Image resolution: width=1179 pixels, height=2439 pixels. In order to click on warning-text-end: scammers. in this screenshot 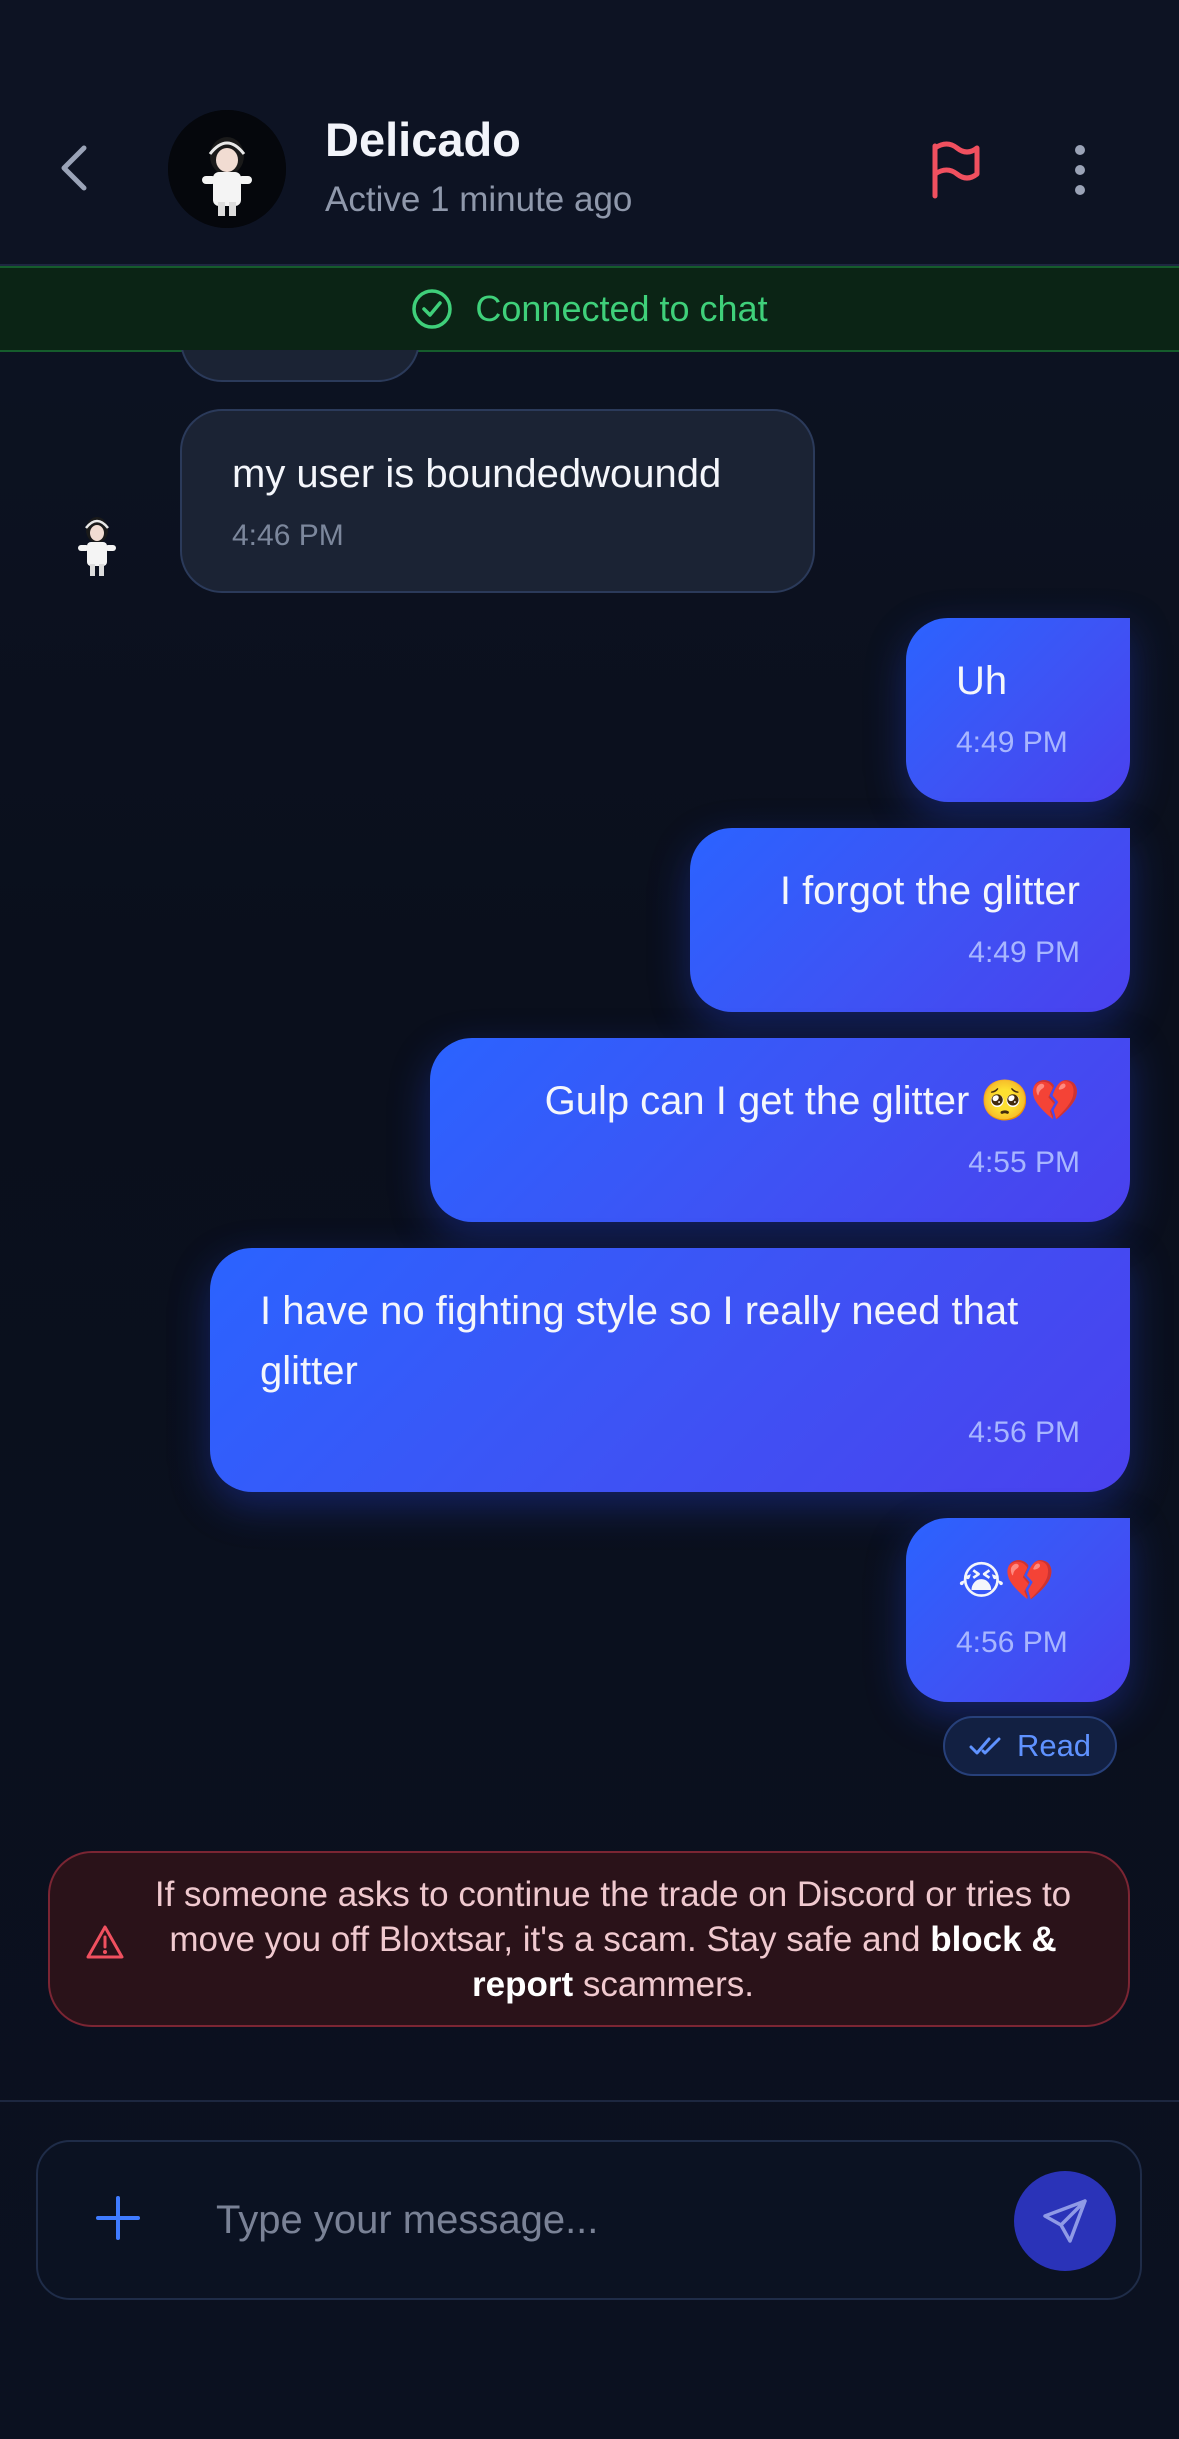, I will do `click(663, 1984)`.